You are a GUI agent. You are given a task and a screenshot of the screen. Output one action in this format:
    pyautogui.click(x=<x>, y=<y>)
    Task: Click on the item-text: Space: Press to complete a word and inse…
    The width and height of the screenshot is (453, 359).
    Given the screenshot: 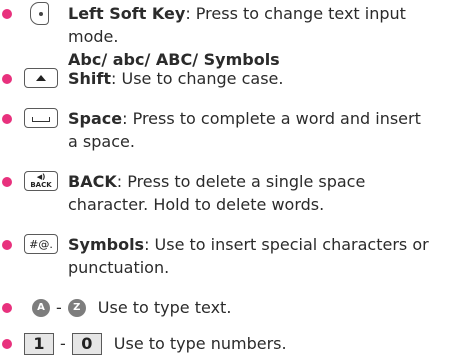 What is the action you would take?
    pyautogui.click(x=260, y=130)
    